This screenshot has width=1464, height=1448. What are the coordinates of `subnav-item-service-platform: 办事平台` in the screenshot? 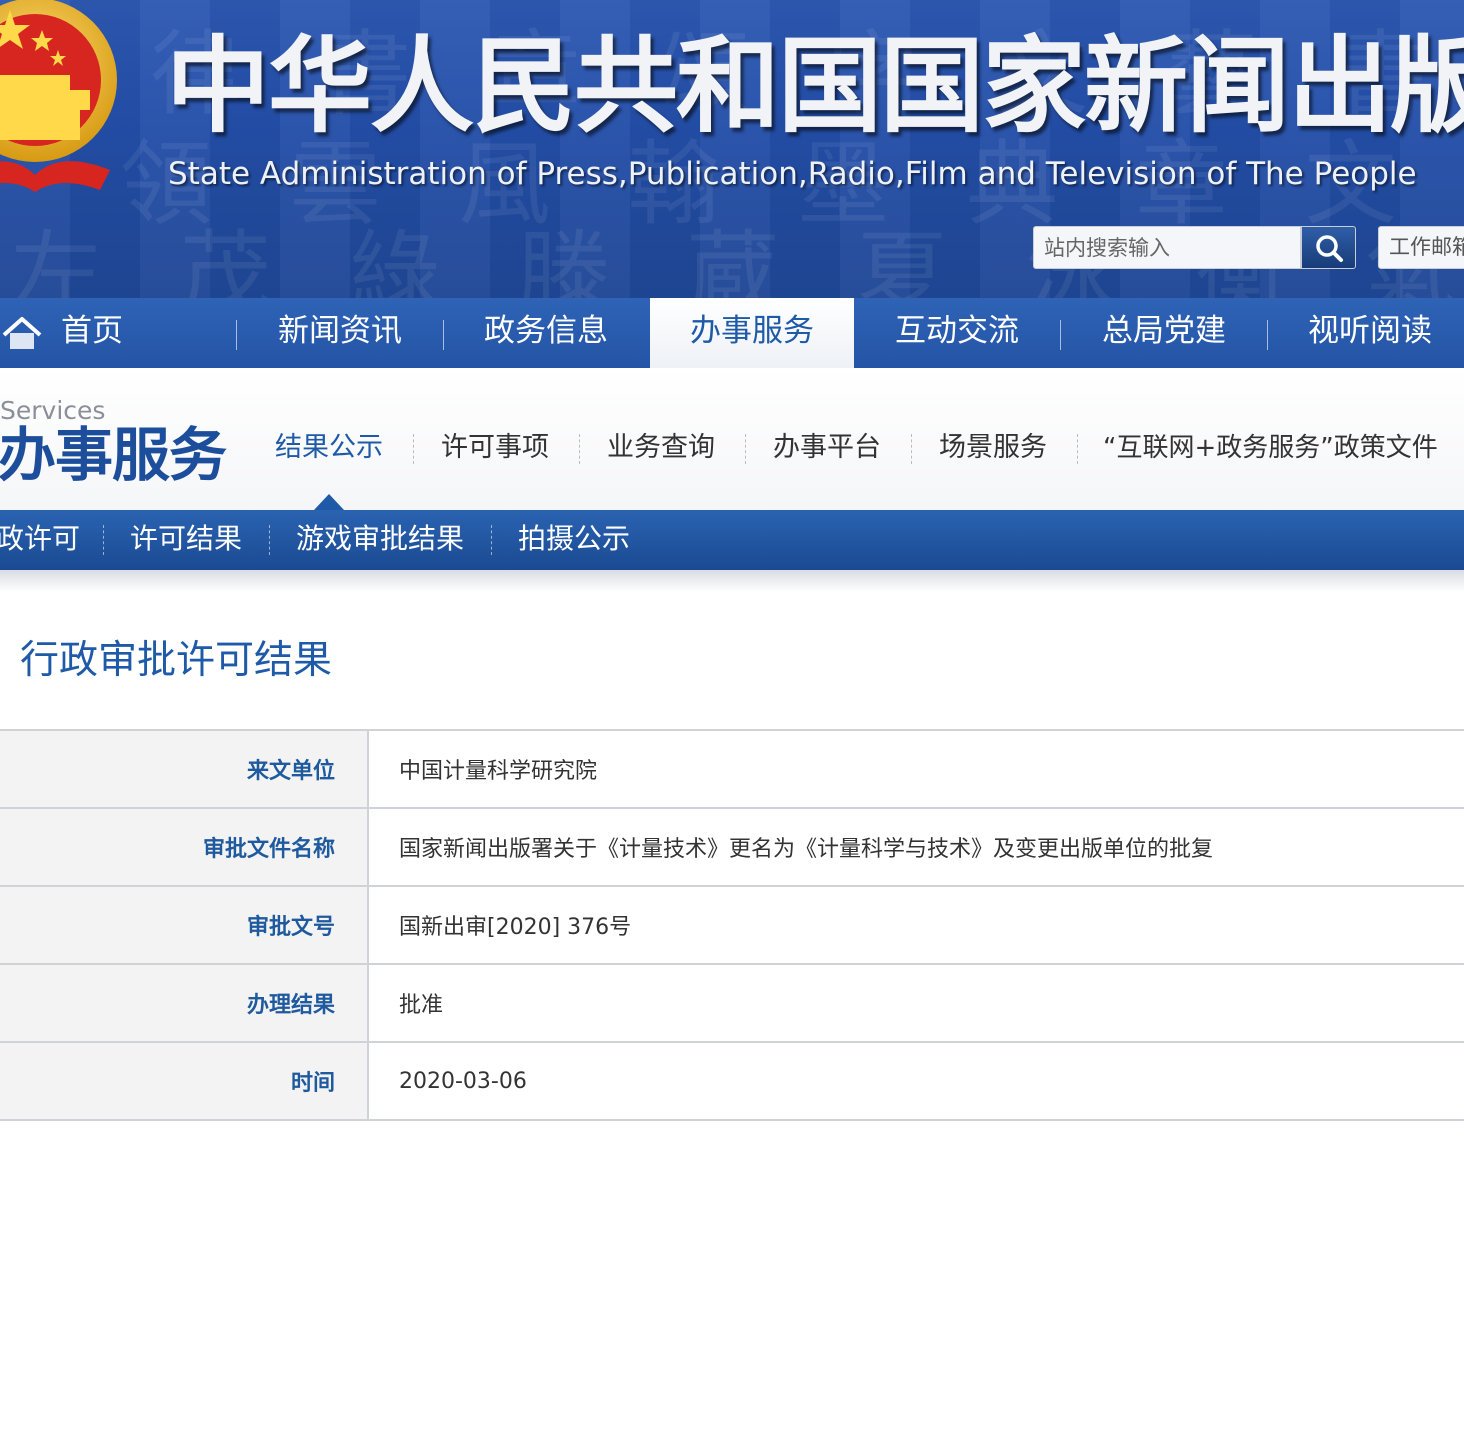 It's located at (827, 448).